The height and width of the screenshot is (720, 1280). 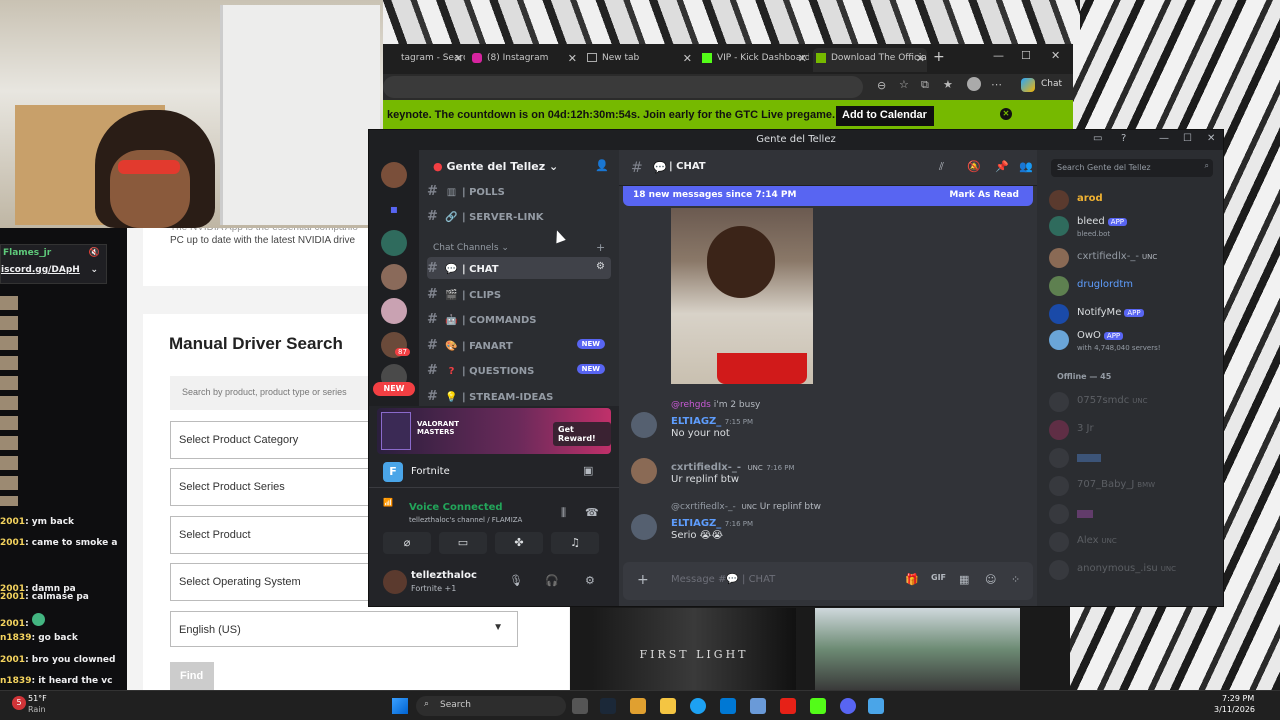 I want to click on task-view-icon, so click(x=580, y=706).